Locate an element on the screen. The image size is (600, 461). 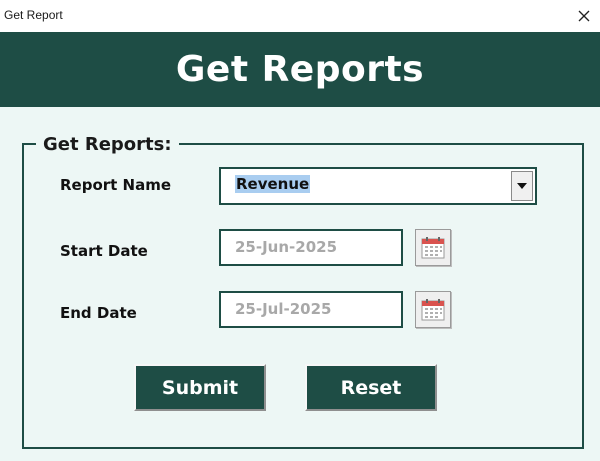
end-date-field: 25-Jul-2025 is located at coordinates (311, 309).